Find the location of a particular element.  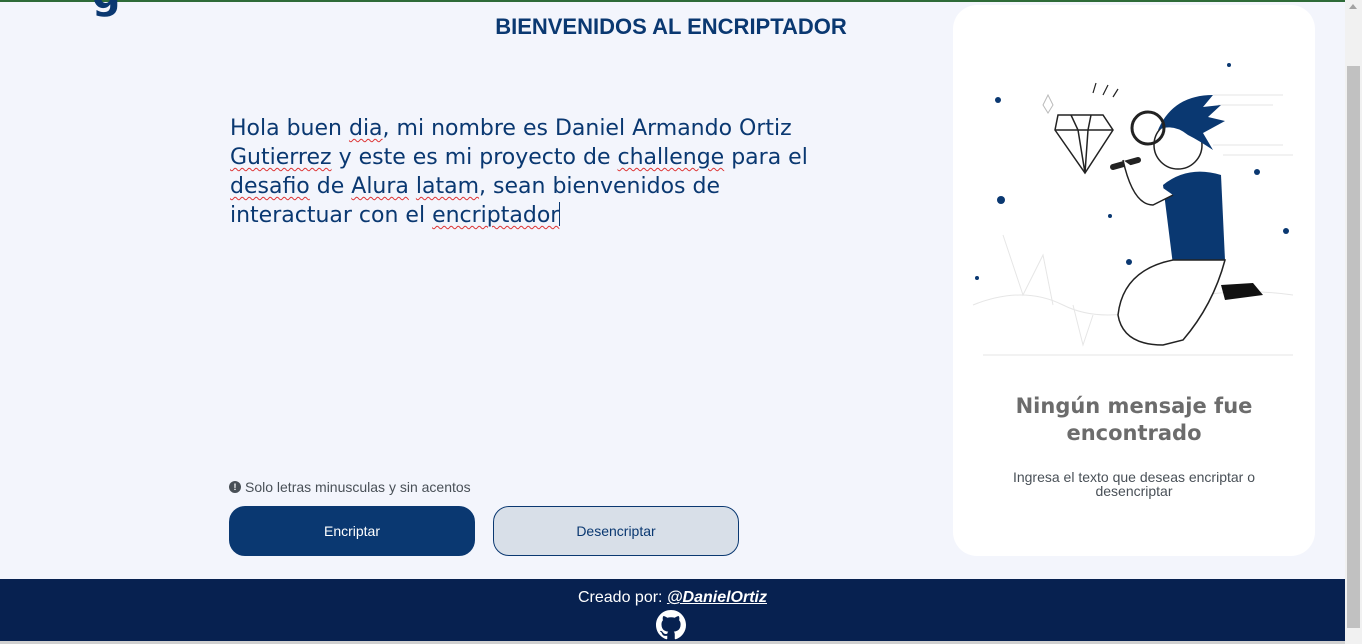

info-icon: ! is located at coordinates (235, 487).